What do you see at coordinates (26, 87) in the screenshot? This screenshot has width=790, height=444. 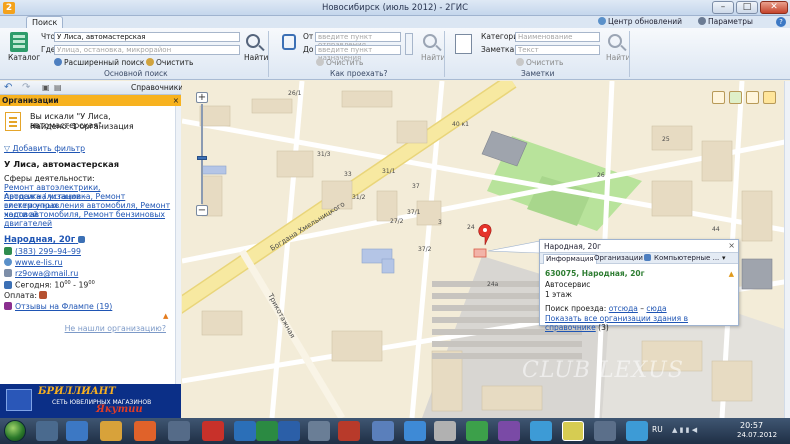 I see `forward-icon: ↷` at bounding box center [26, 87].